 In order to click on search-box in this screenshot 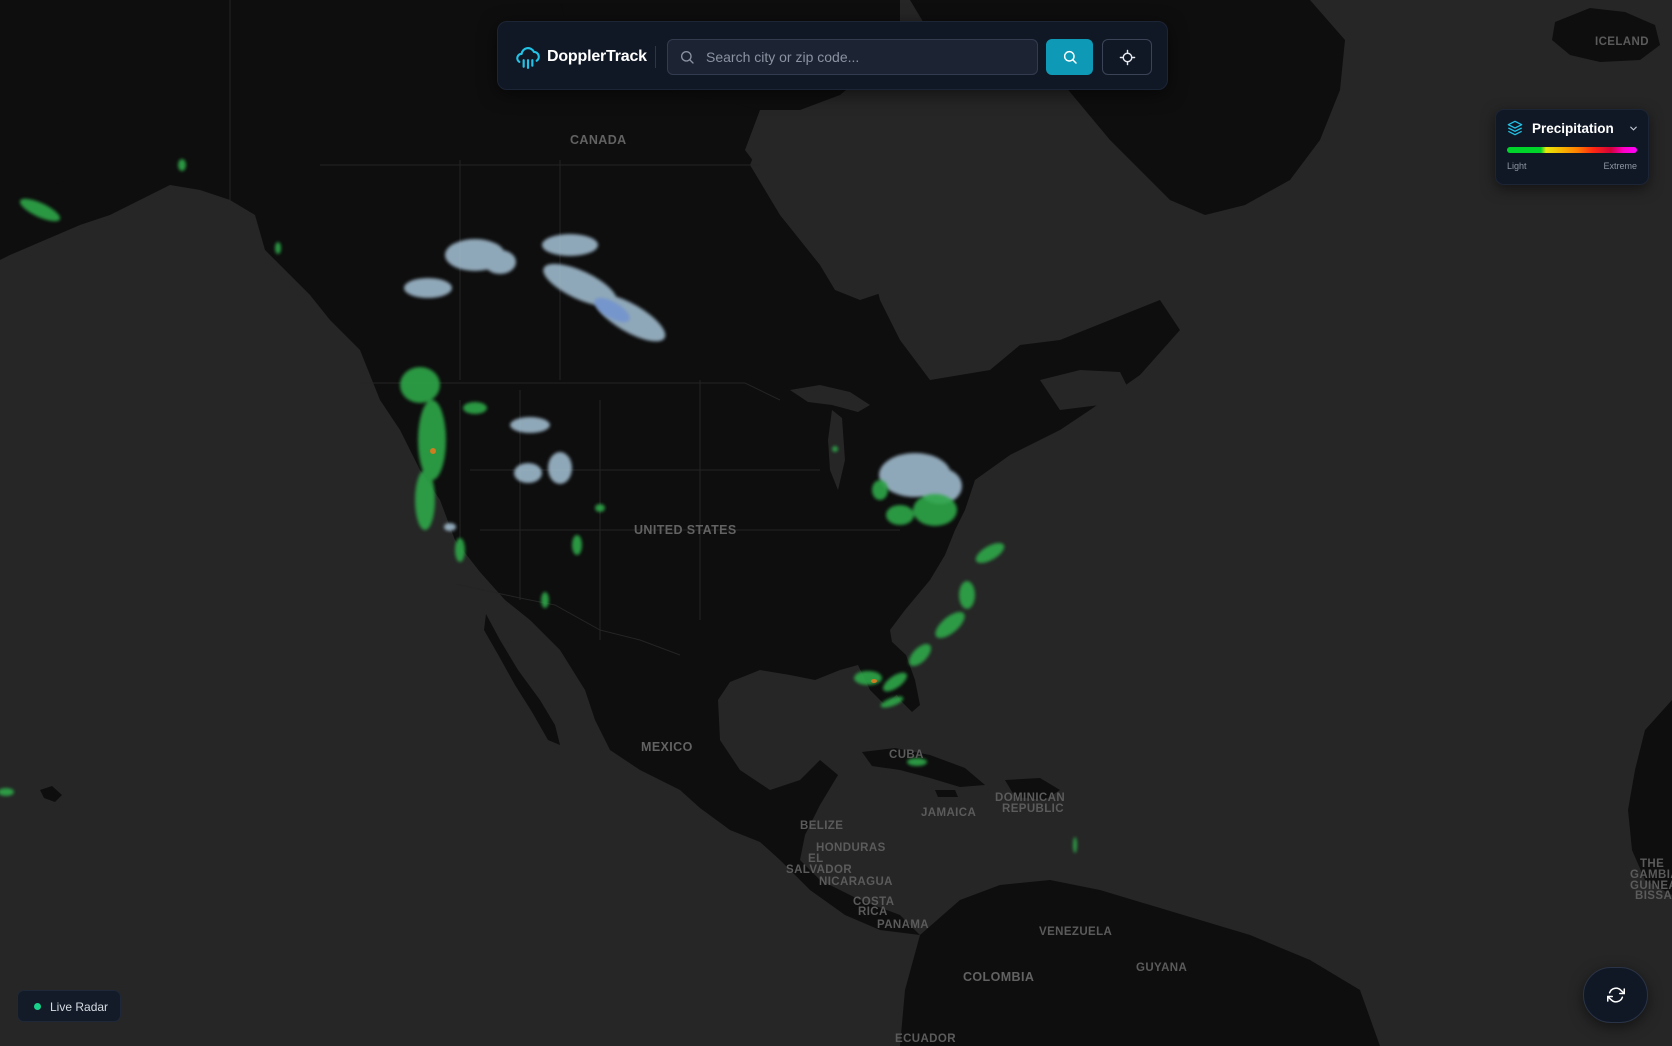, I will do `click(852, 57)`.